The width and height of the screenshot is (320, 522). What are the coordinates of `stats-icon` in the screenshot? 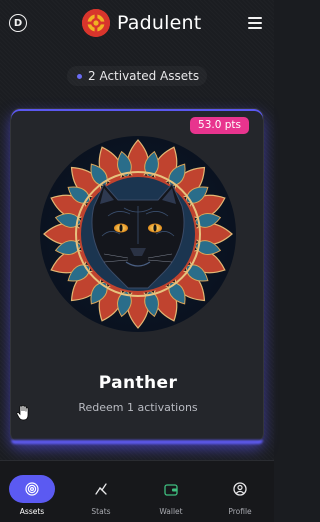 It's located at (101, 489).